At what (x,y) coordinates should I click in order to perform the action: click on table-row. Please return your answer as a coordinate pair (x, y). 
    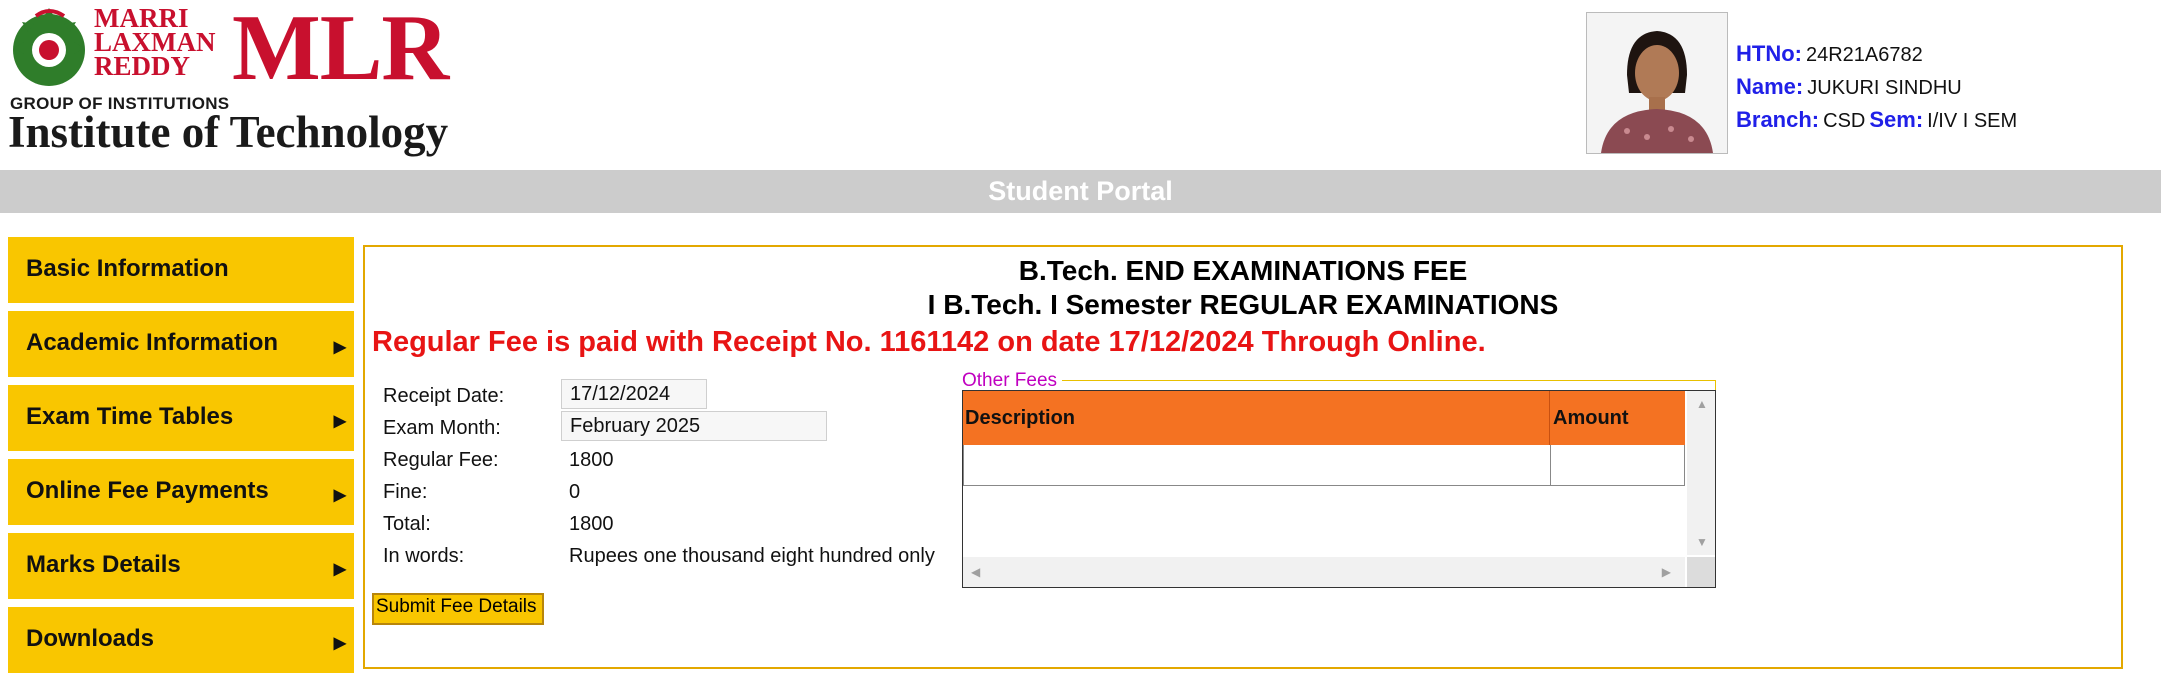
    Looking at the image, I should click on (1324, 465).